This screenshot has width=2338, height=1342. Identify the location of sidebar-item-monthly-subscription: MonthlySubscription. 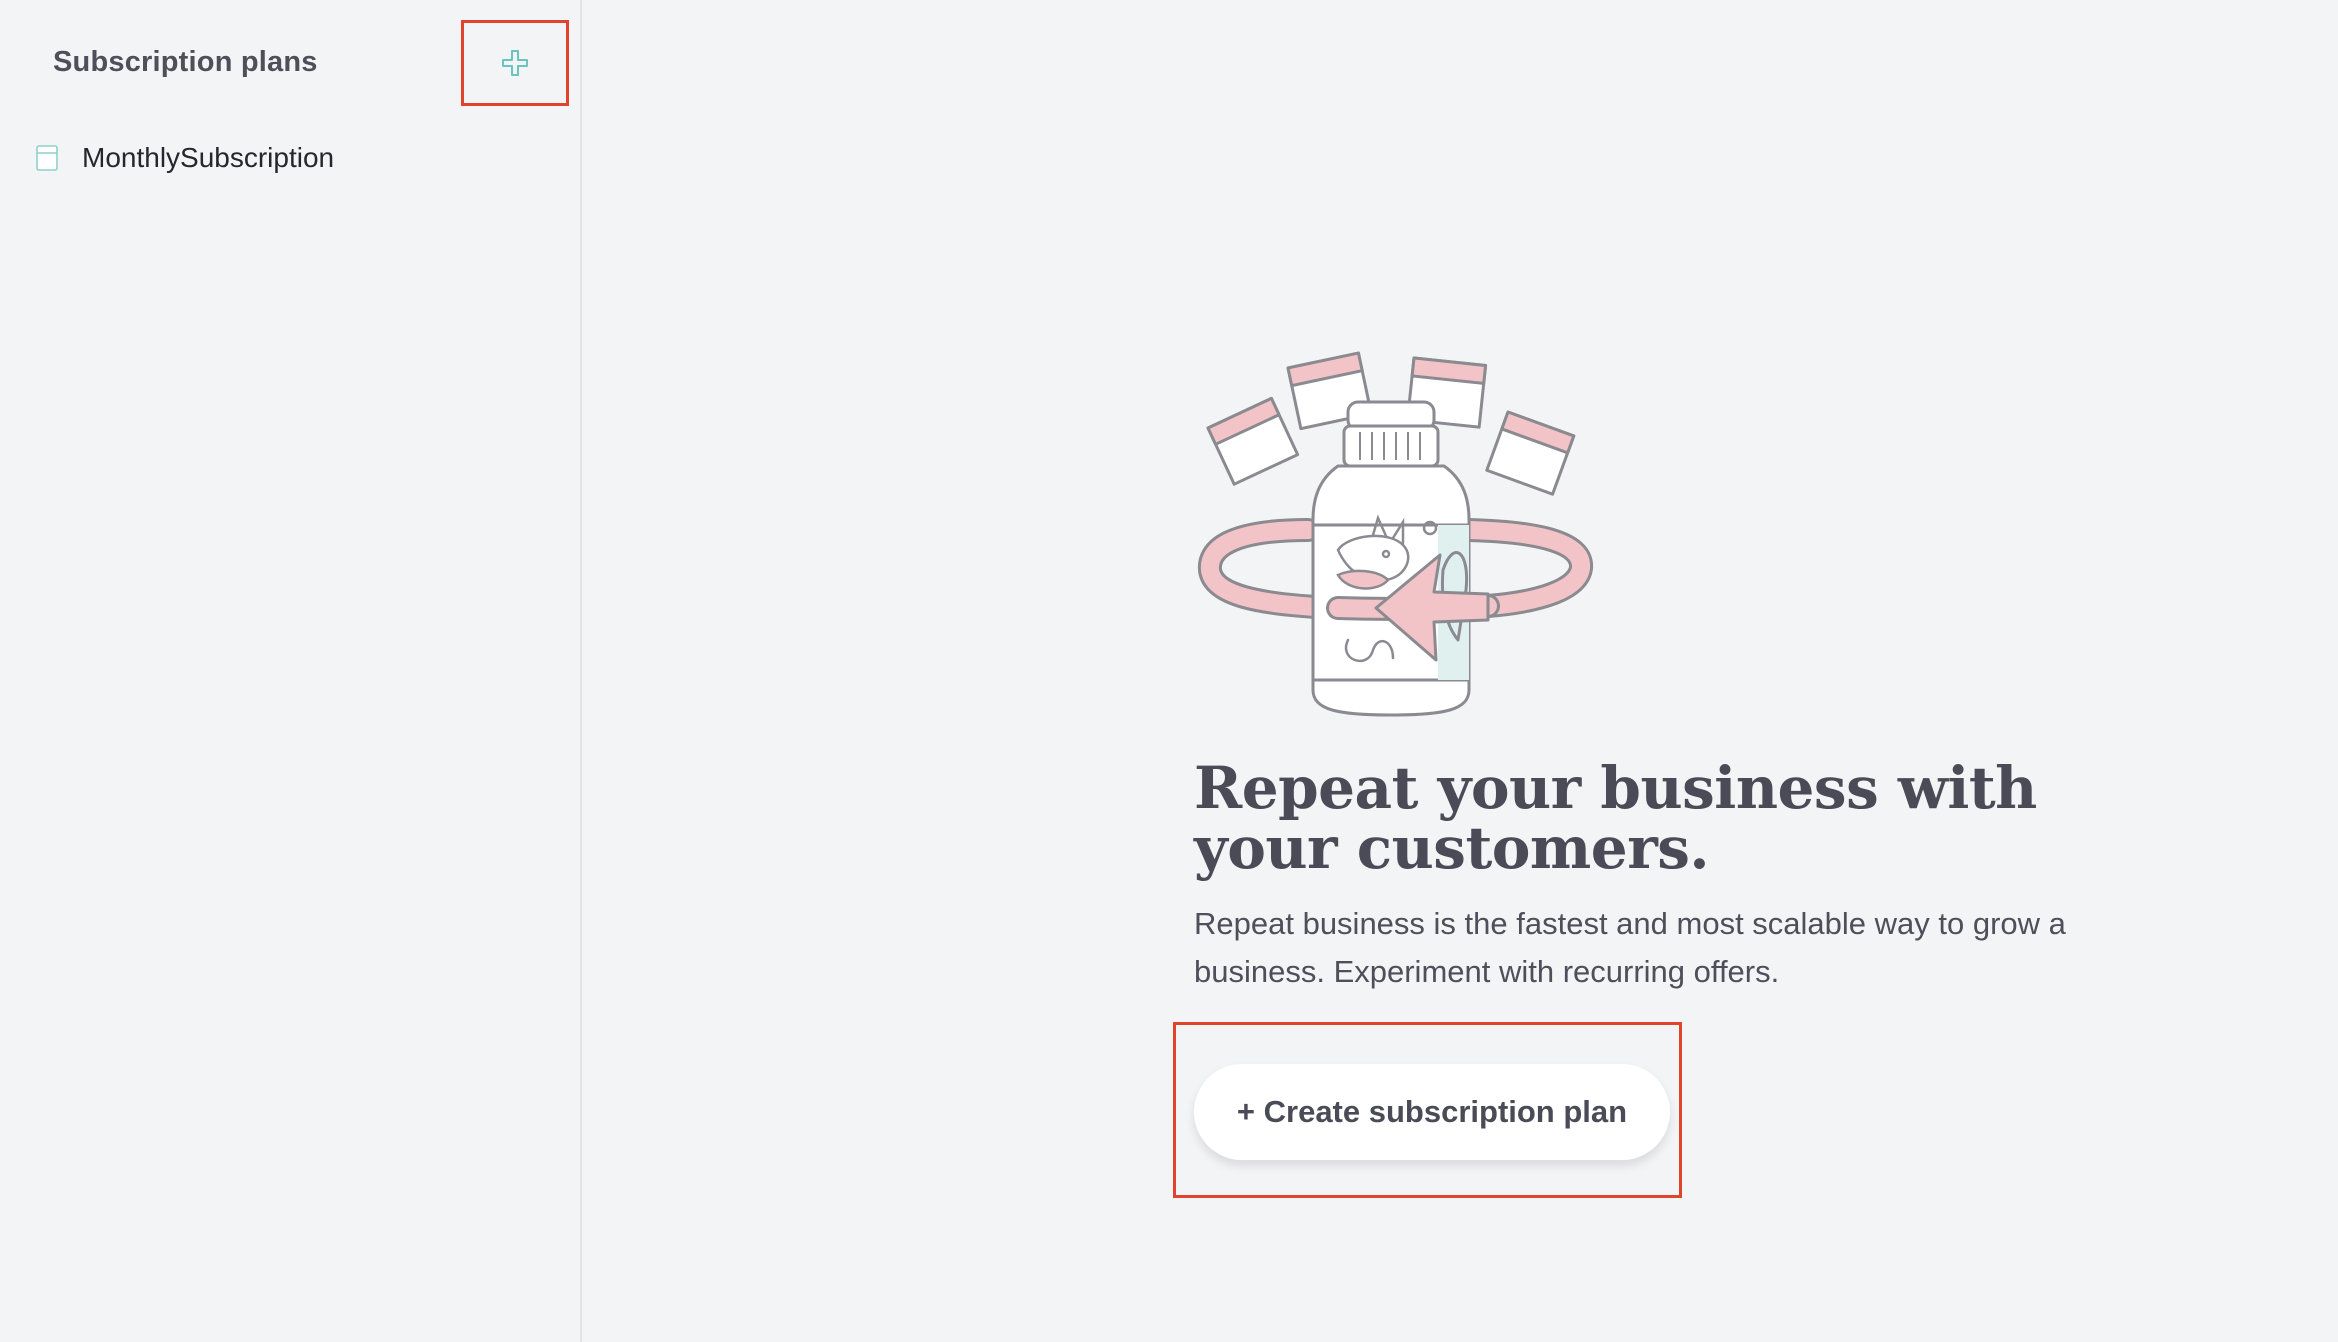
(185, 158).